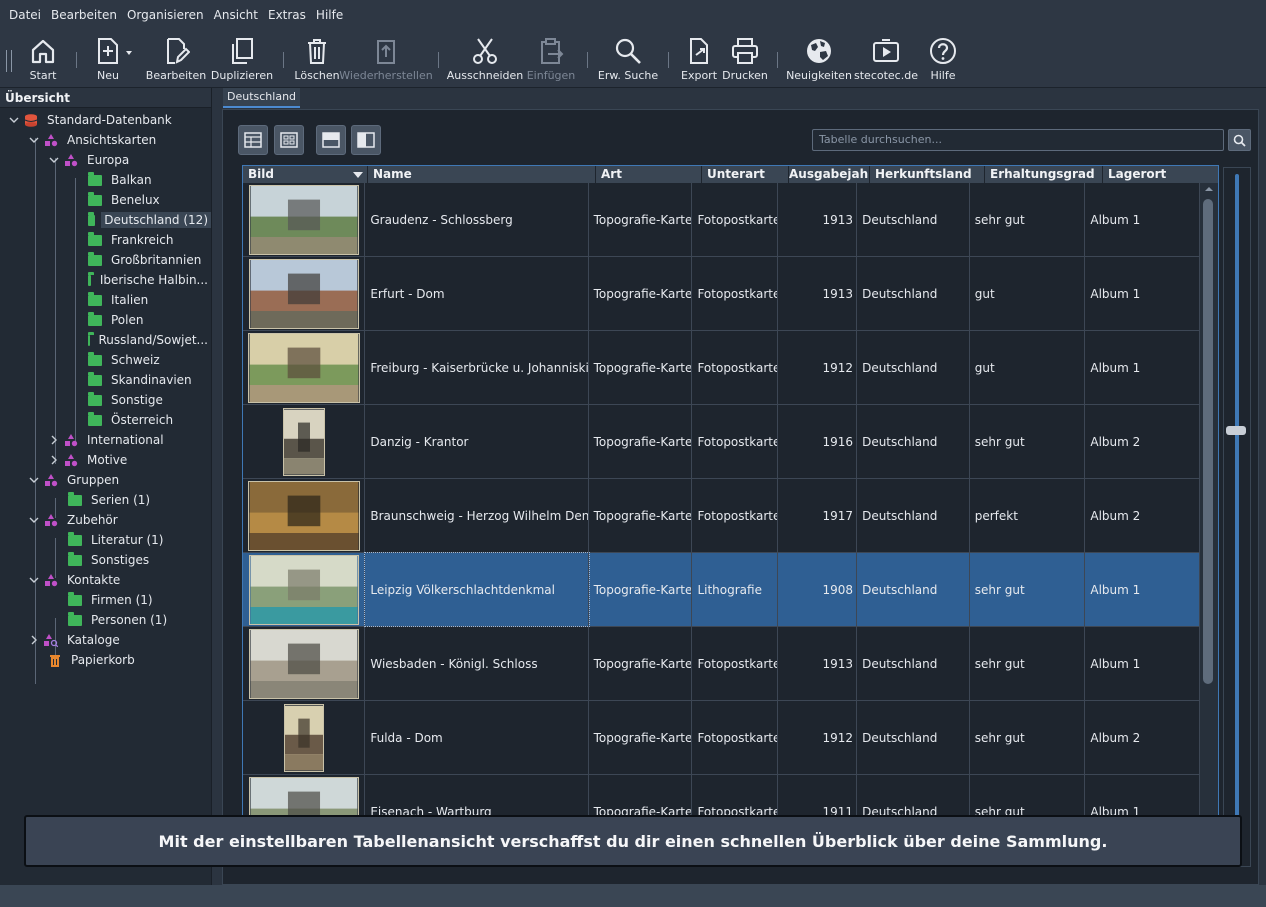 The image size is (1266, 907). I want to click on column-header-unterart: Unterart, so click(745, 174).